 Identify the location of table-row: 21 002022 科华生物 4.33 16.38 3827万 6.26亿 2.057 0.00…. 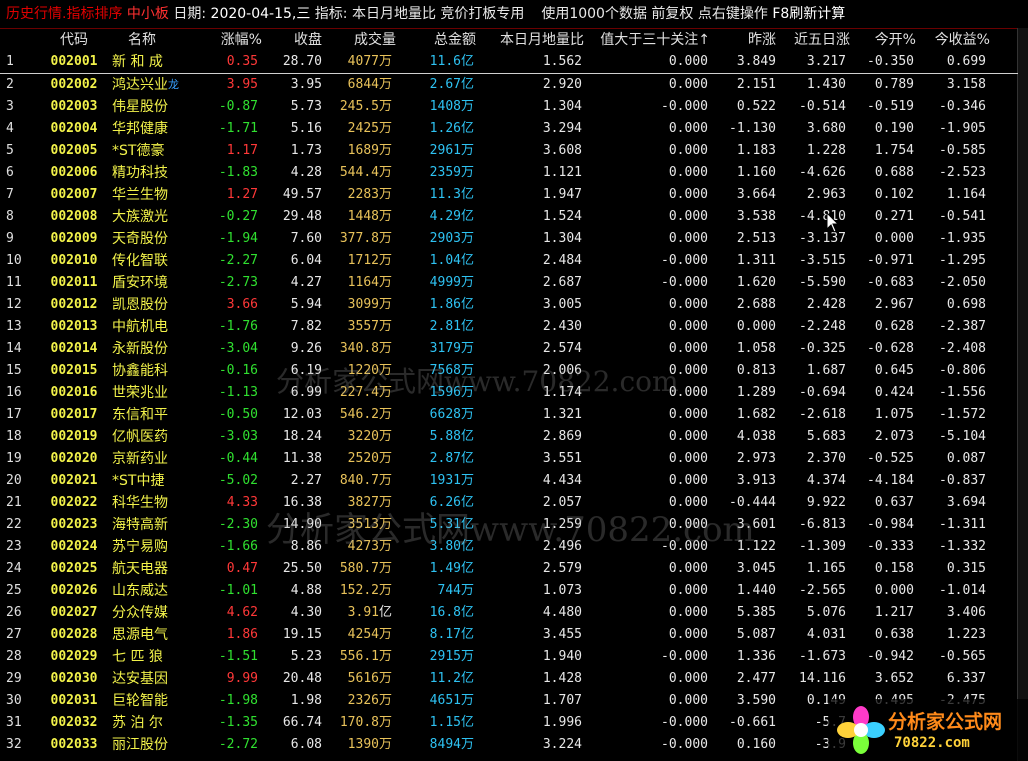
(509, 503).